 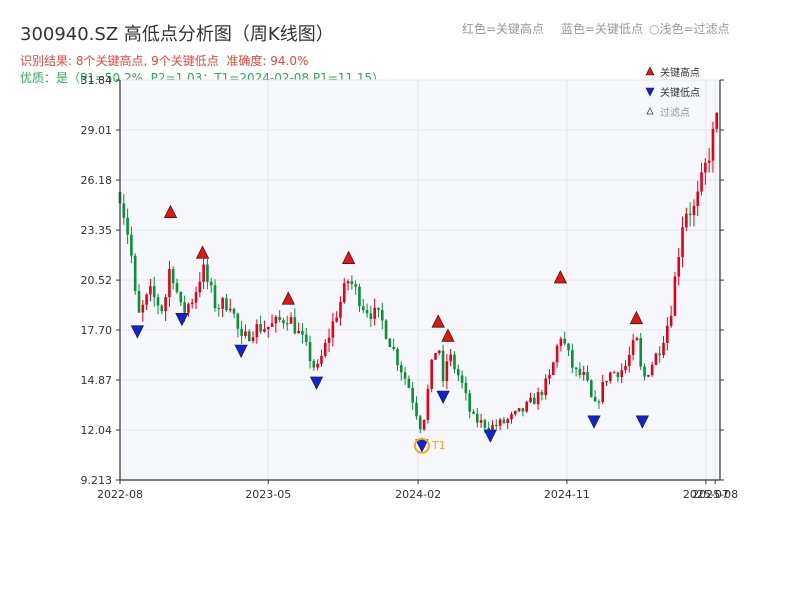 I want to click on legend-label: 过滤点, so click(x=675, y=112).